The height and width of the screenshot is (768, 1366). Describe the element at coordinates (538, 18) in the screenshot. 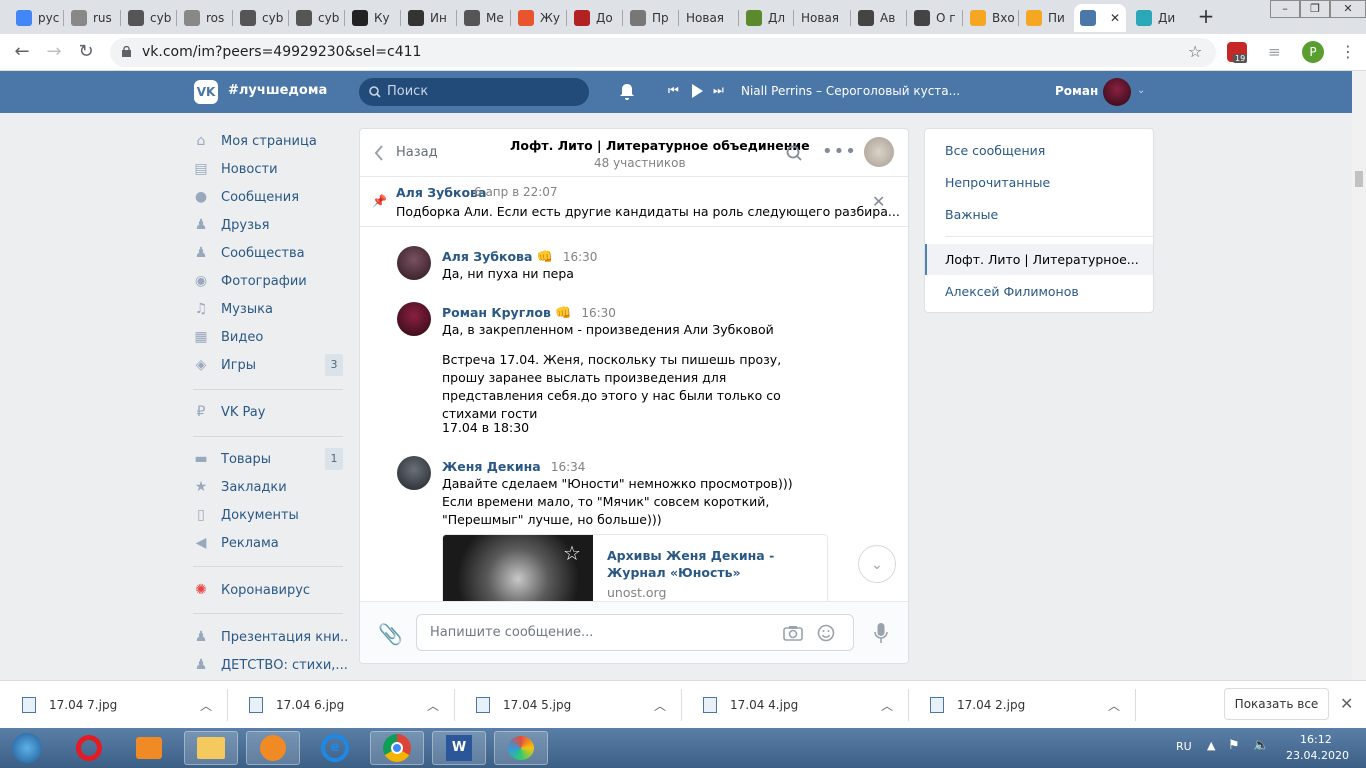

I see `browser-tab: Жу` at that location.